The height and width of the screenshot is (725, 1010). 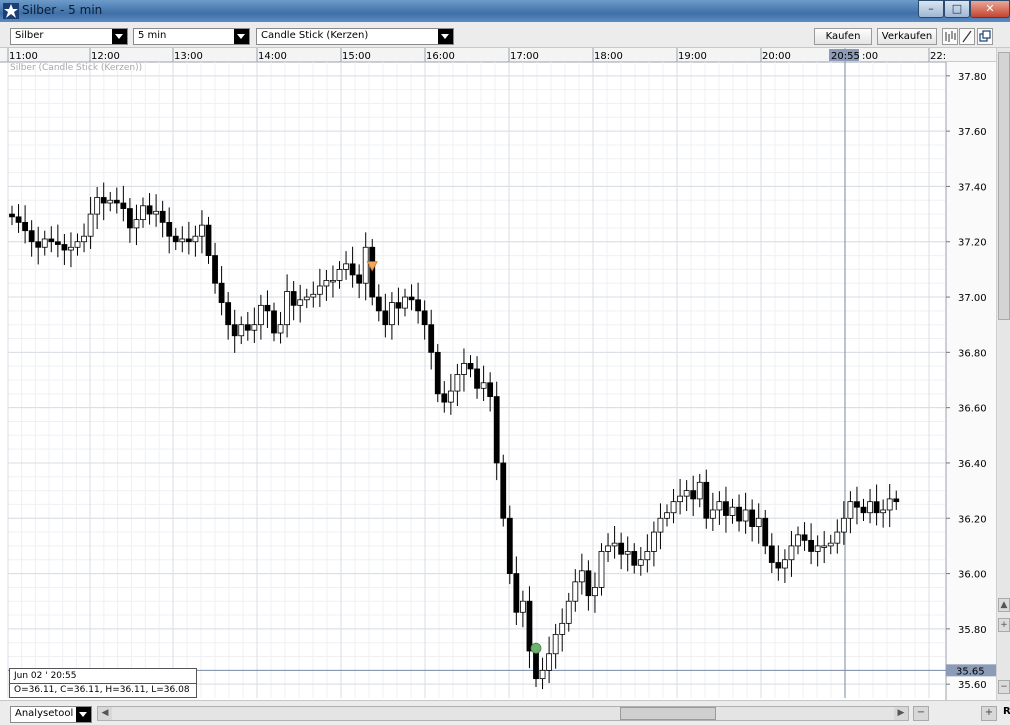 I want to click on horizontal-scrollbar-thumb, so click(x=668, y=713).